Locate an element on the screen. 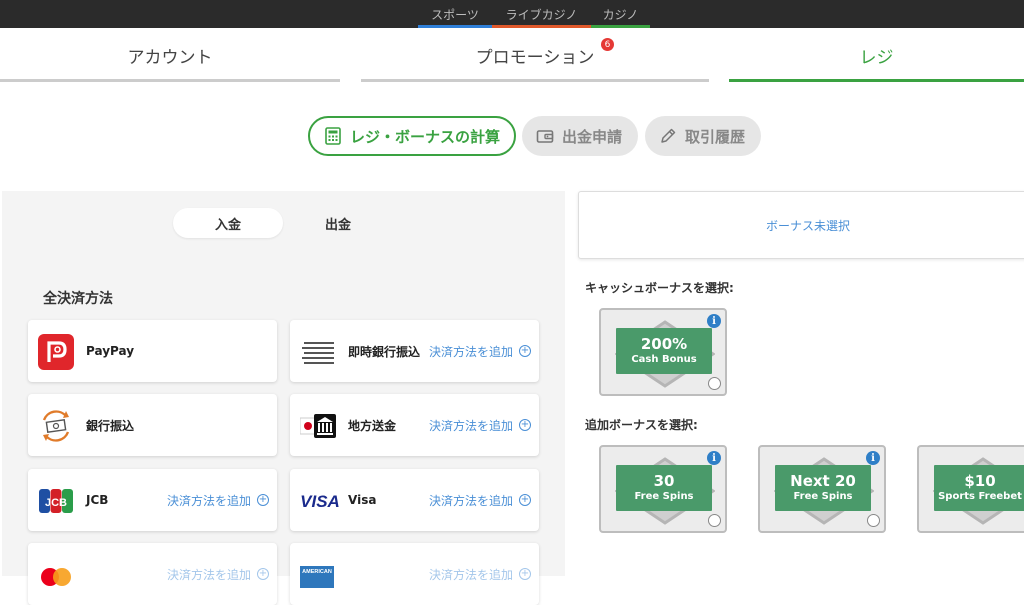 The image size is (1024, 605). visa-logo: VISA is located at coordinates (320, 501).